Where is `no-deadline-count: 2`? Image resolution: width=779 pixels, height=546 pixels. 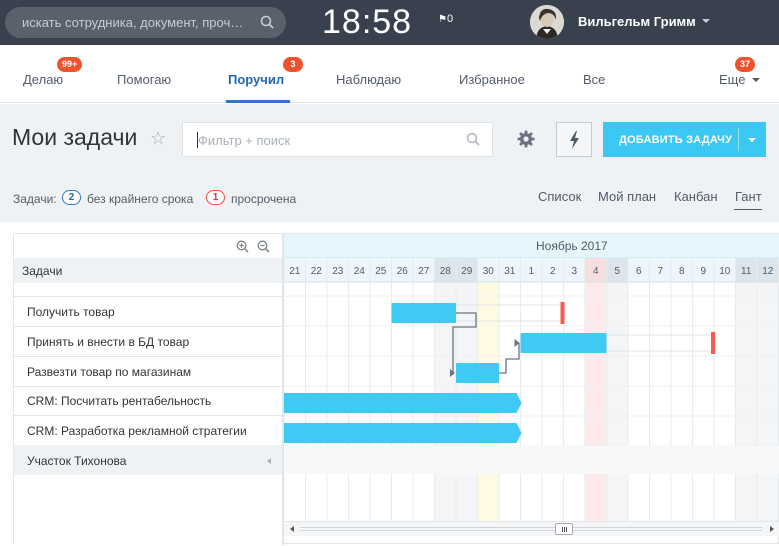 no-deadline-count: 2 is located at coordinates (71, 197).